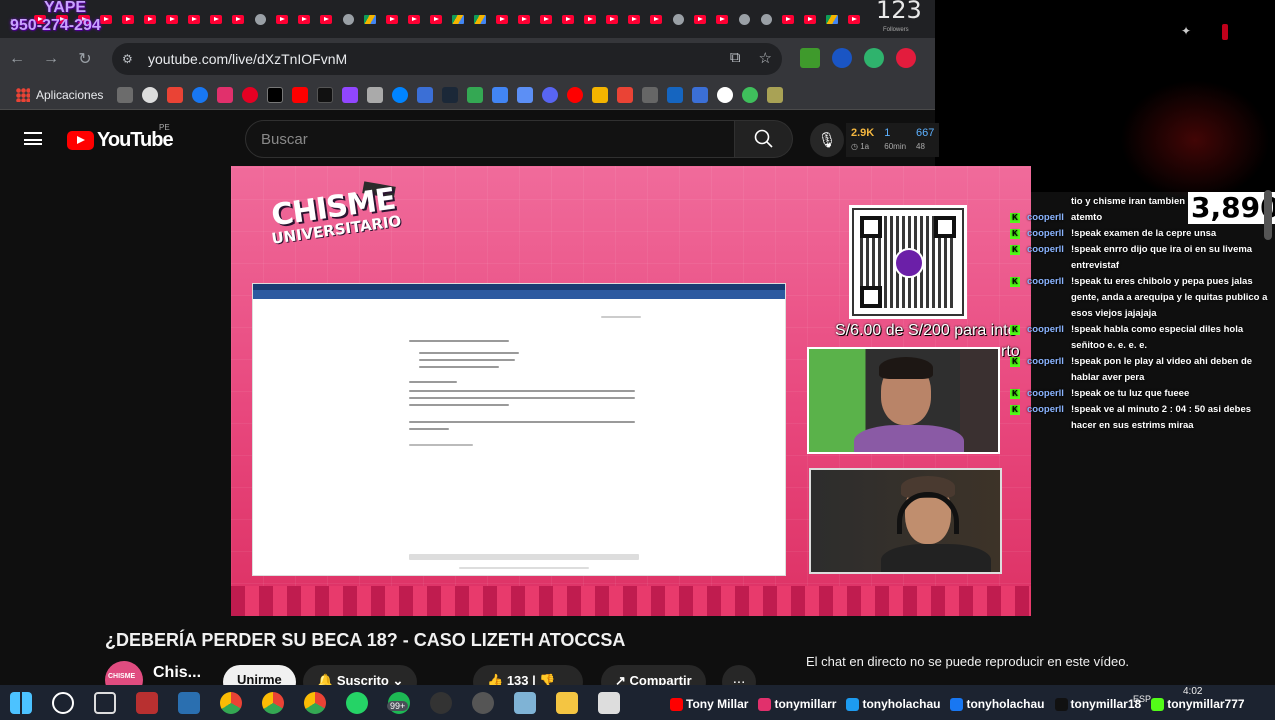 The image size is (1275, 720). Describe the element at coordinates (225, 94) in the screenshot. I see `instagram-bookmark-icon` at that location.